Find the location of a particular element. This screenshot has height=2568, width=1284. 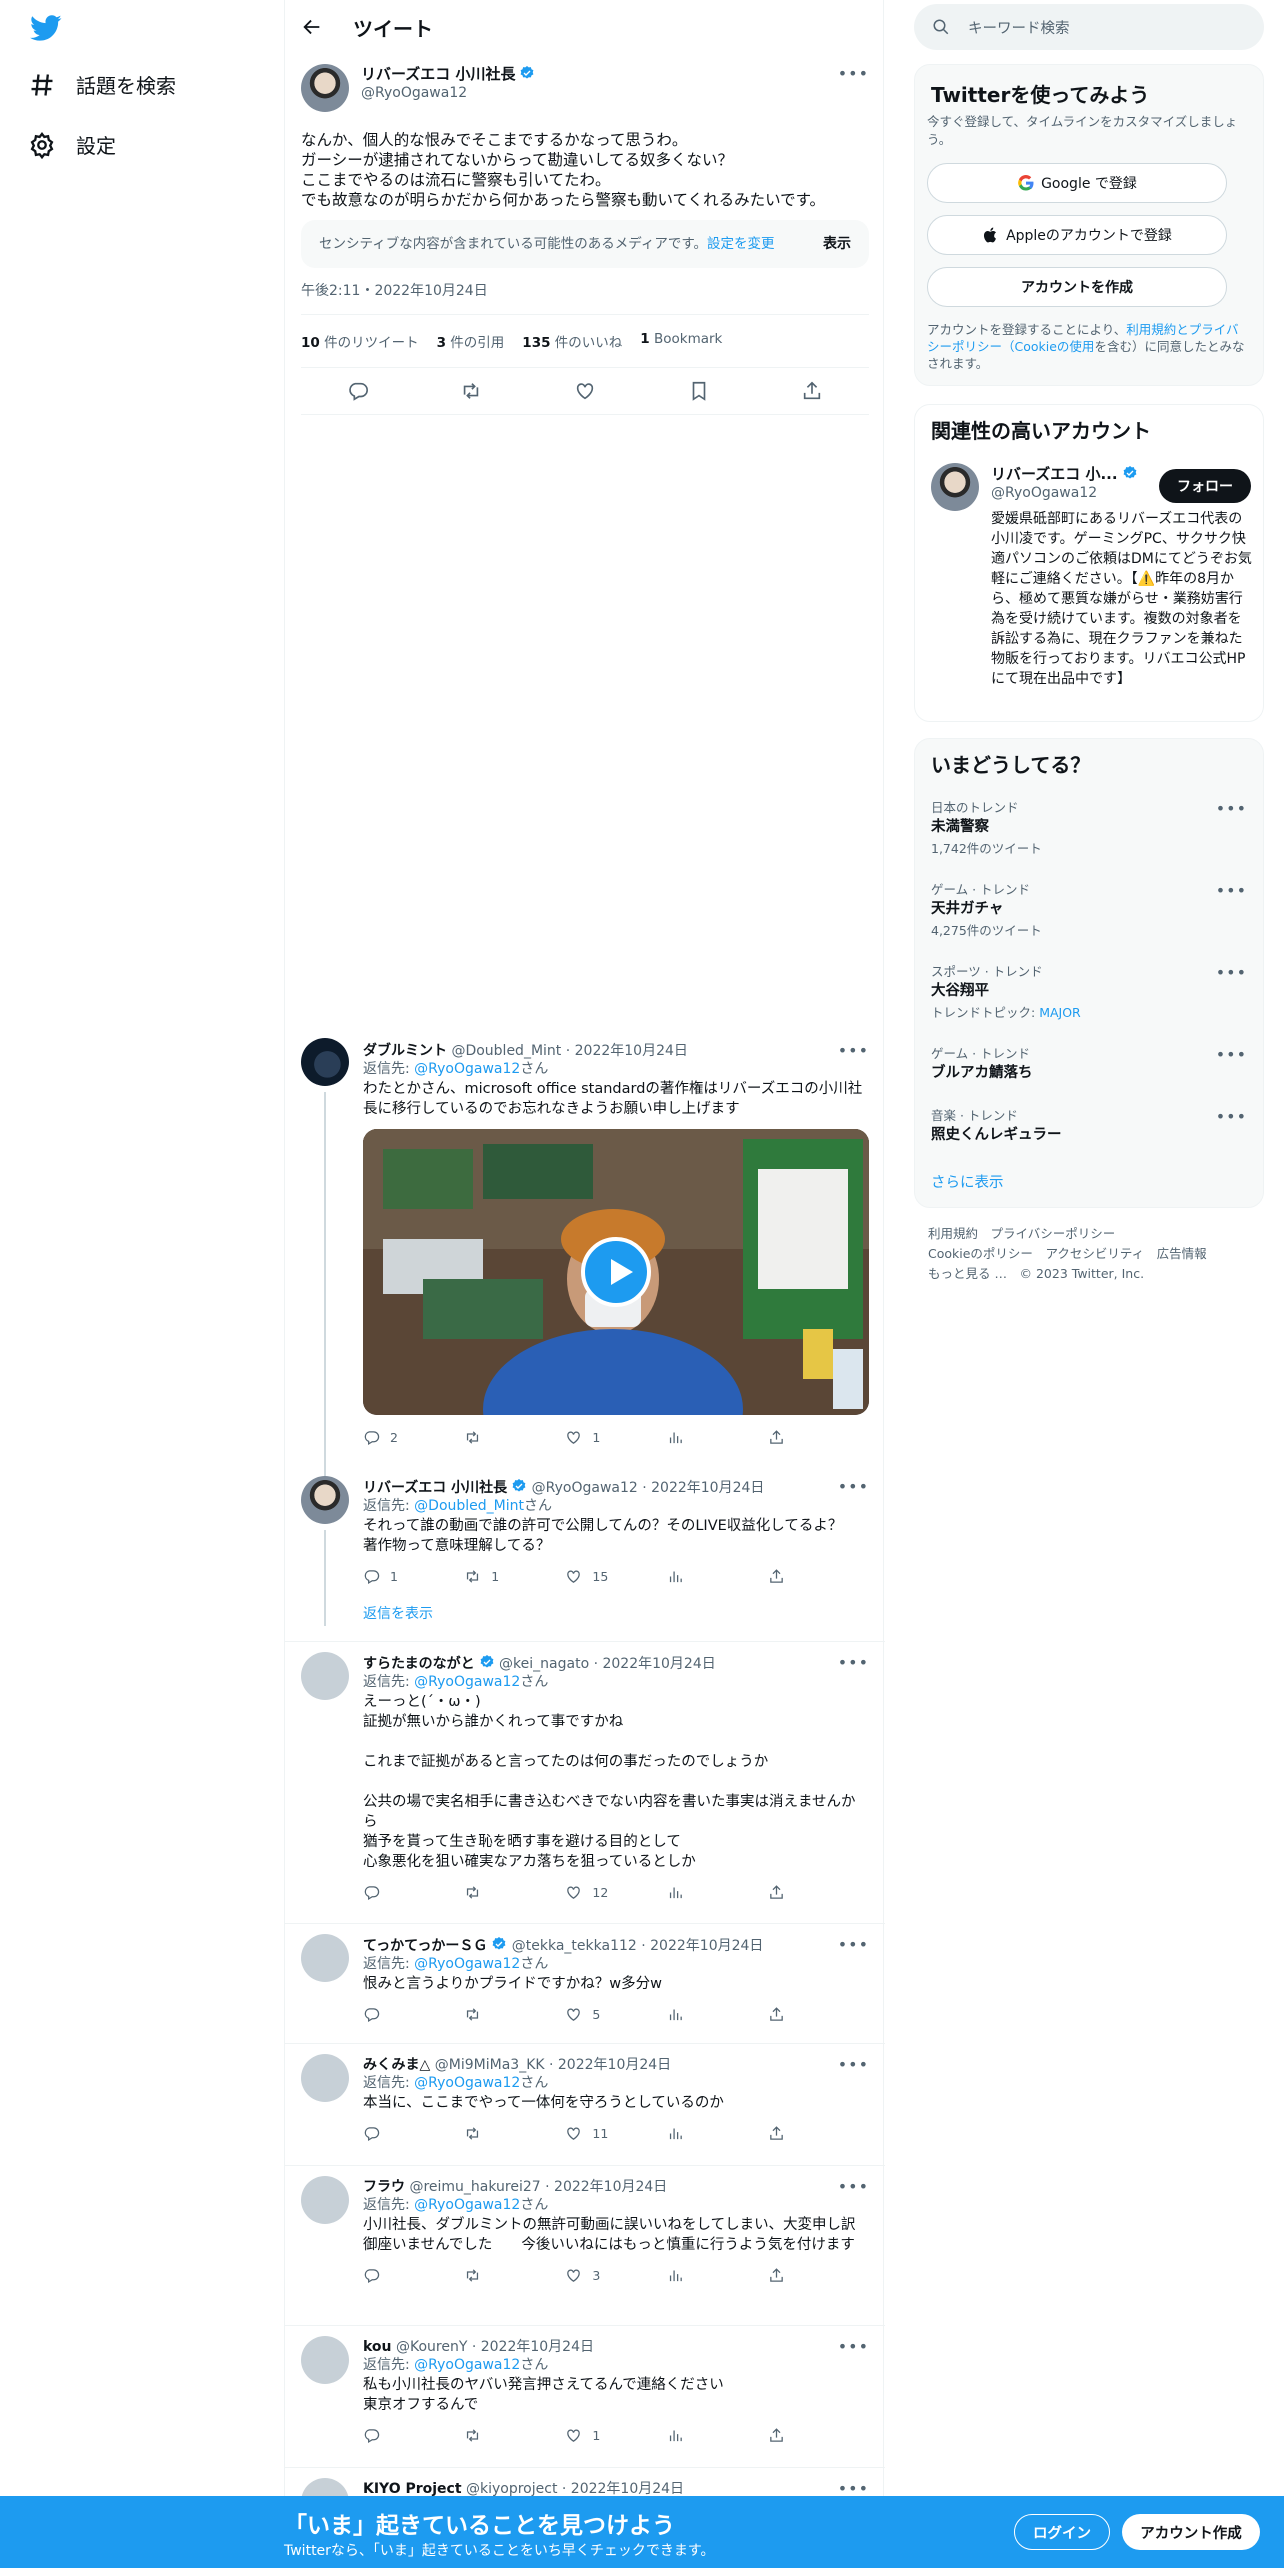

twitter-logo-icon is located at coordinates (46, 28).